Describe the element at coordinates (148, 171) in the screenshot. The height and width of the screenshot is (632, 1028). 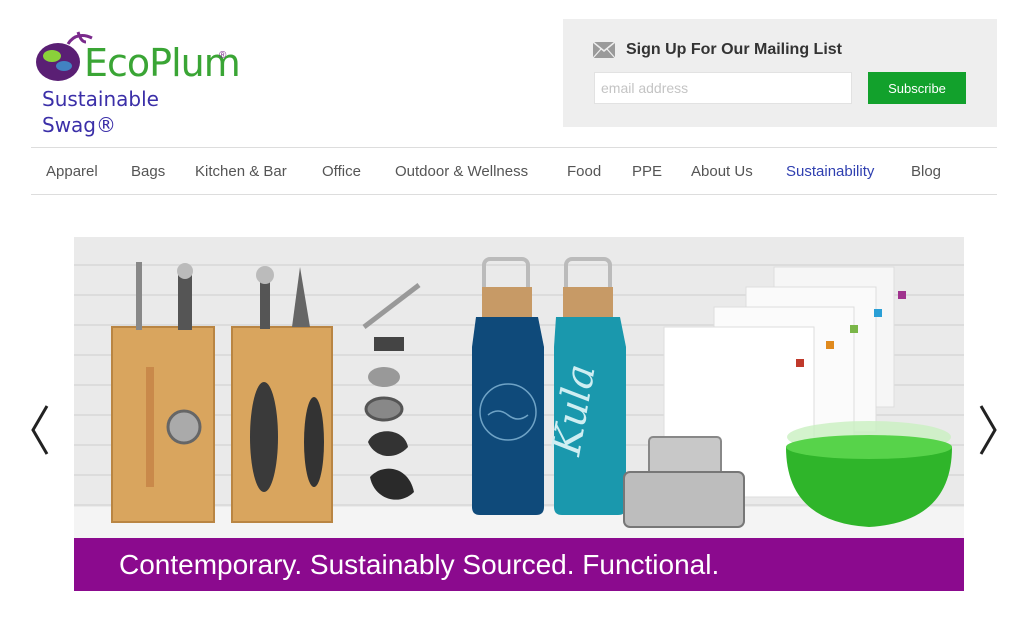
I see `nav-item-bags: Bags` at that location.